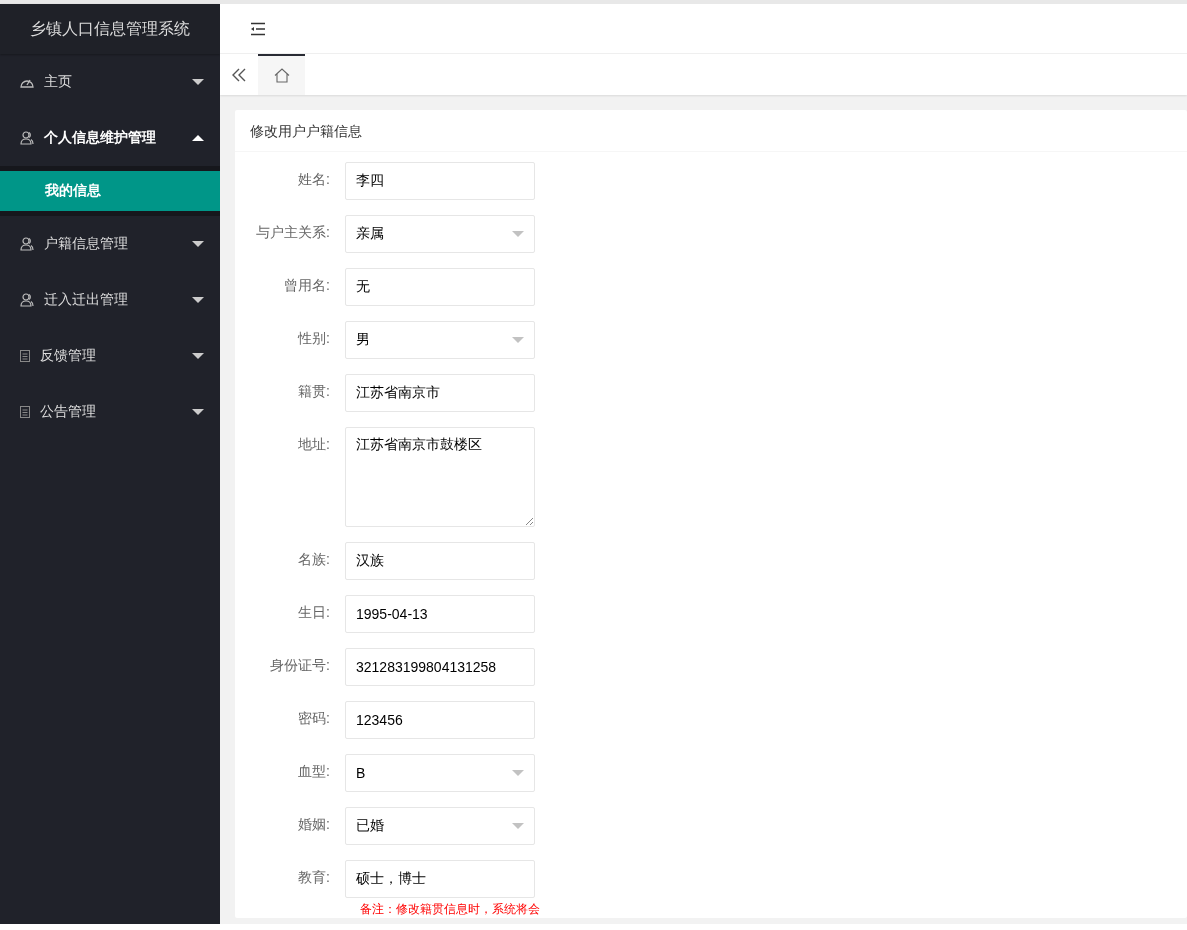 The width and height of the screenshot is (1187, 930). Describe the element at coordinates (110, 82) in the screenshot. I see `sidebar-item: 主页` at that location.